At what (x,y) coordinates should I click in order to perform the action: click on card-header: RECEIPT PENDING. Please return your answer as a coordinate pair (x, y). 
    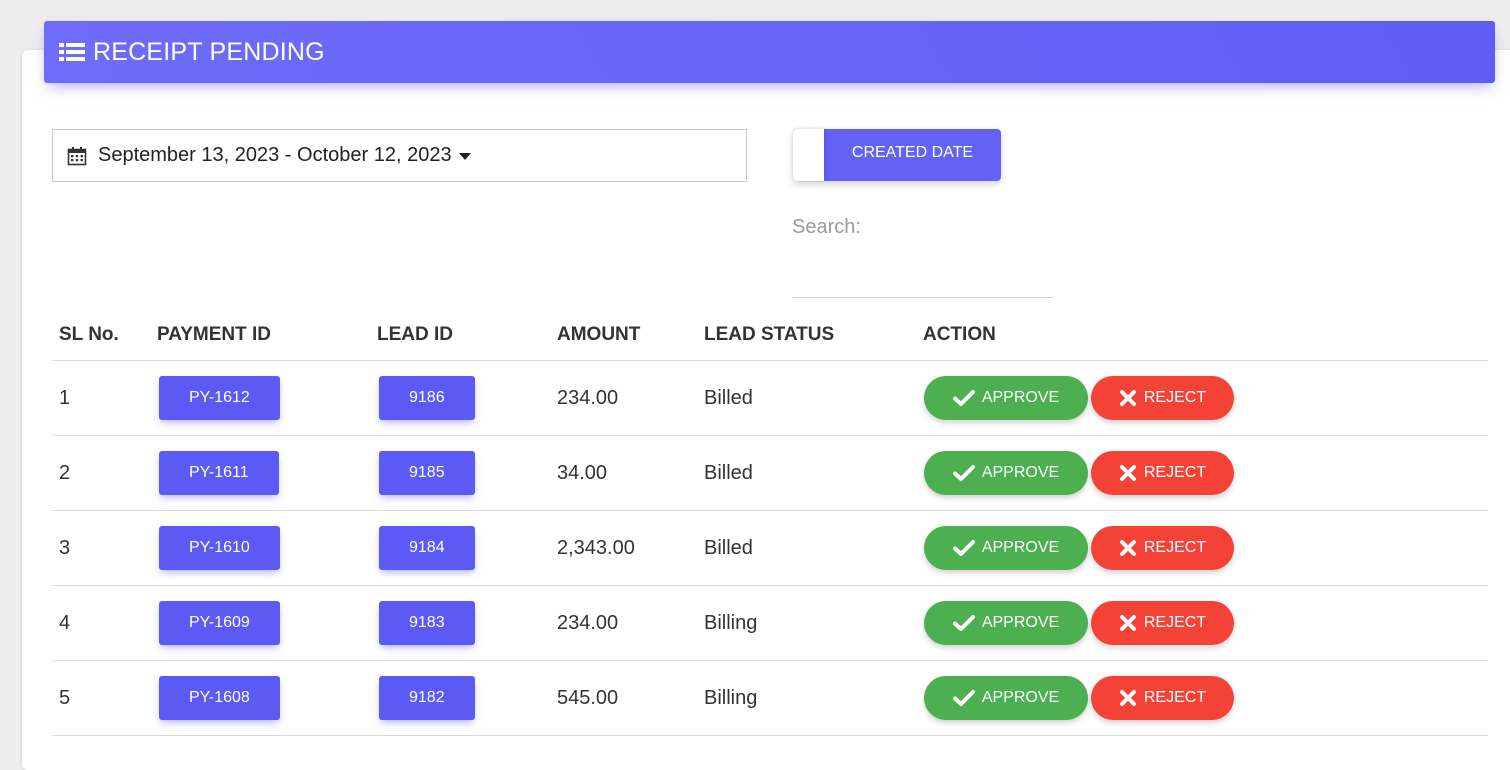
    Looking at the image, I should click on (769, 52).